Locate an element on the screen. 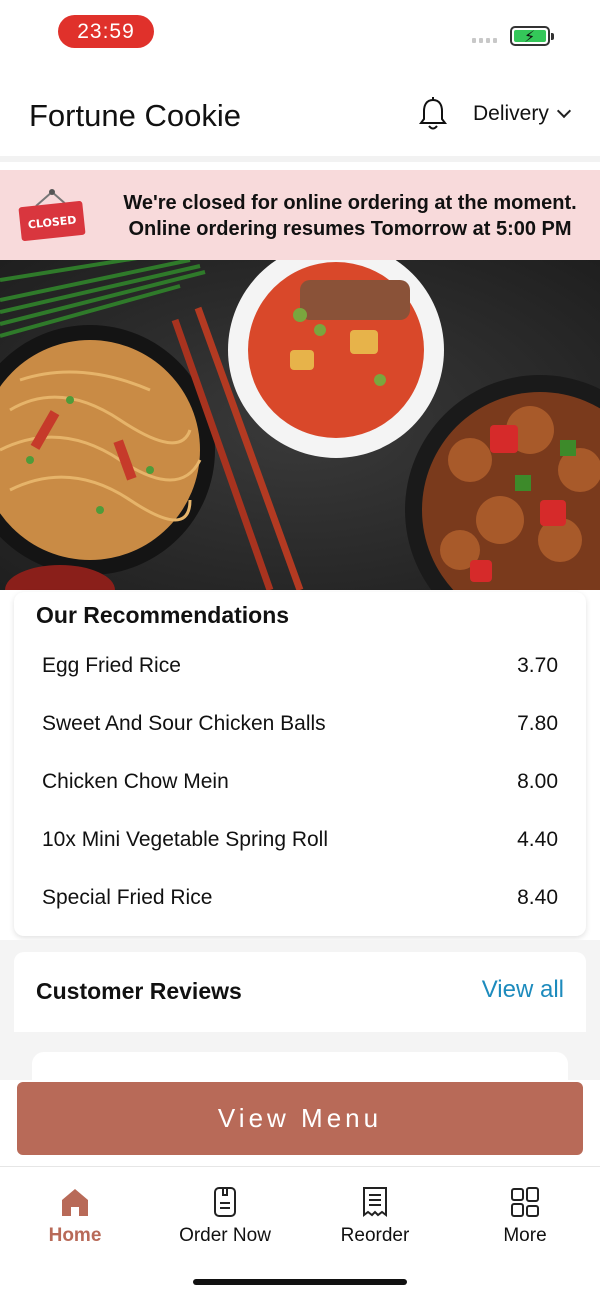 Image resolution: width=600 pixels, height=1298 pixels. recommendation-item: 10x Mini Vegetable Spring Roll 4.40 is located at coordinates (300, 840).